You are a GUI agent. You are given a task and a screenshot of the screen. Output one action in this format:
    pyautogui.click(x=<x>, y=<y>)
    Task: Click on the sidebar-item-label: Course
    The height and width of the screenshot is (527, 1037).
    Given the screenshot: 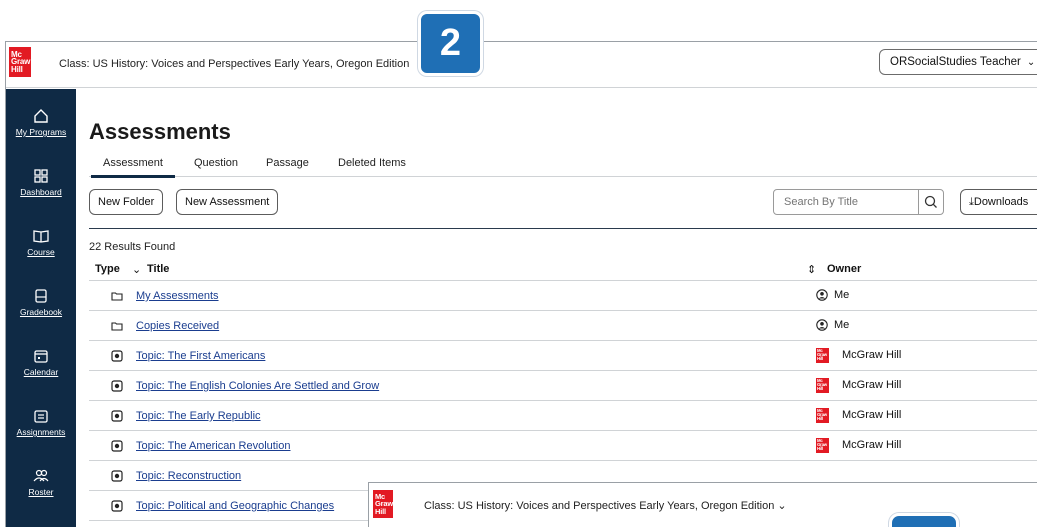 What is the action you would take?
    pyautogui.click(x=41, y=252)
    